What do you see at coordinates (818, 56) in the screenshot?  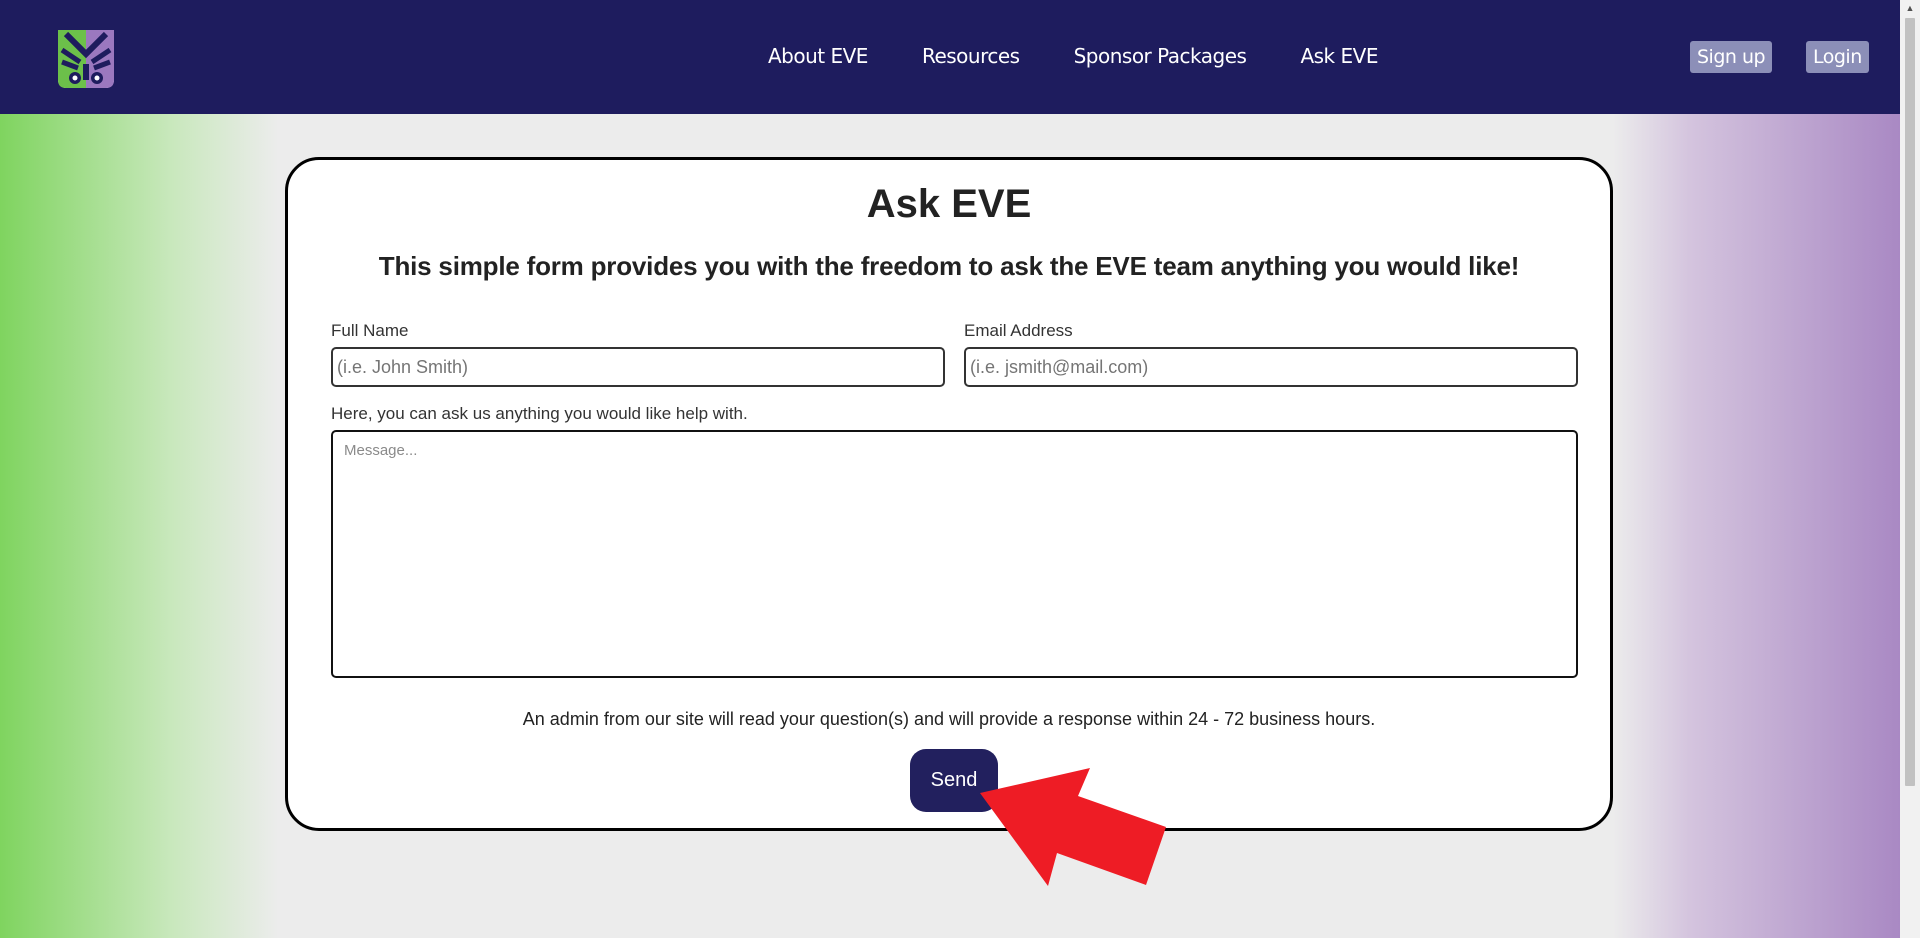 I see `nav-link-about: About EVE` at bounding box center [818, 56].